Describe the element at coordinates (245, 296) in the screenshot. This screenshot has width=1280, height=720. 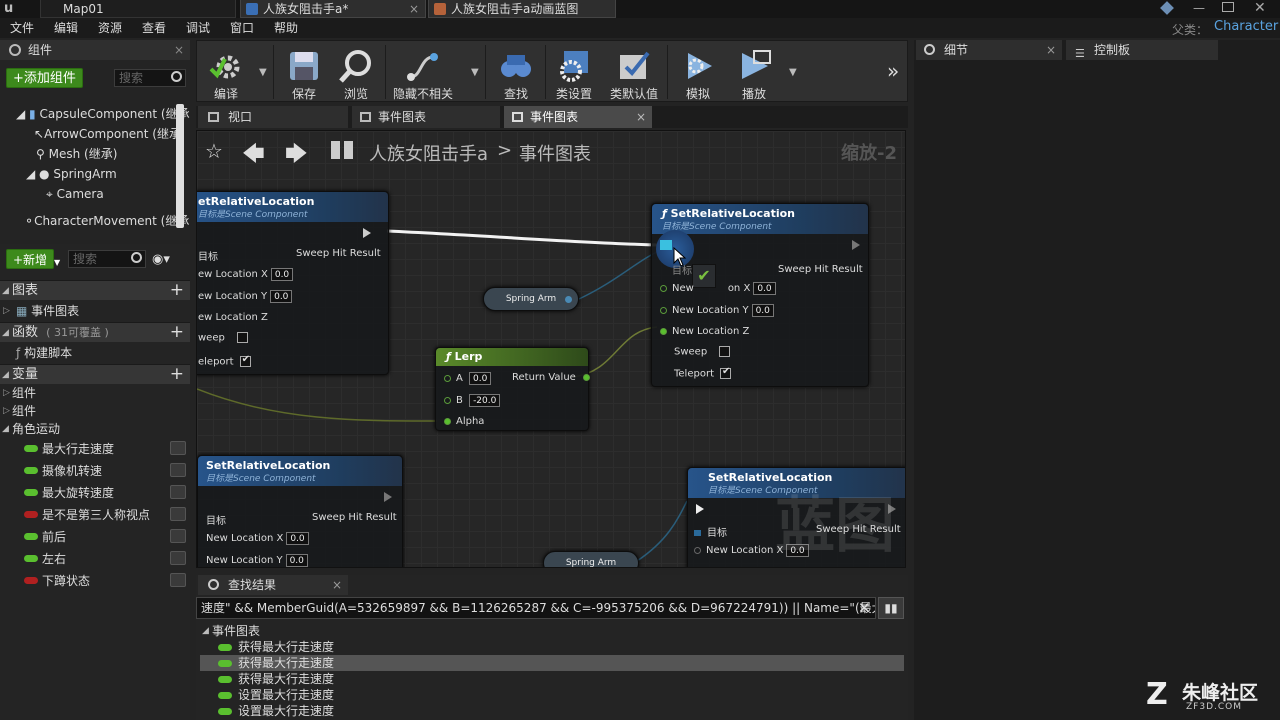
I see `pin-new-location-y: ew Location Y 0.0` at that location.